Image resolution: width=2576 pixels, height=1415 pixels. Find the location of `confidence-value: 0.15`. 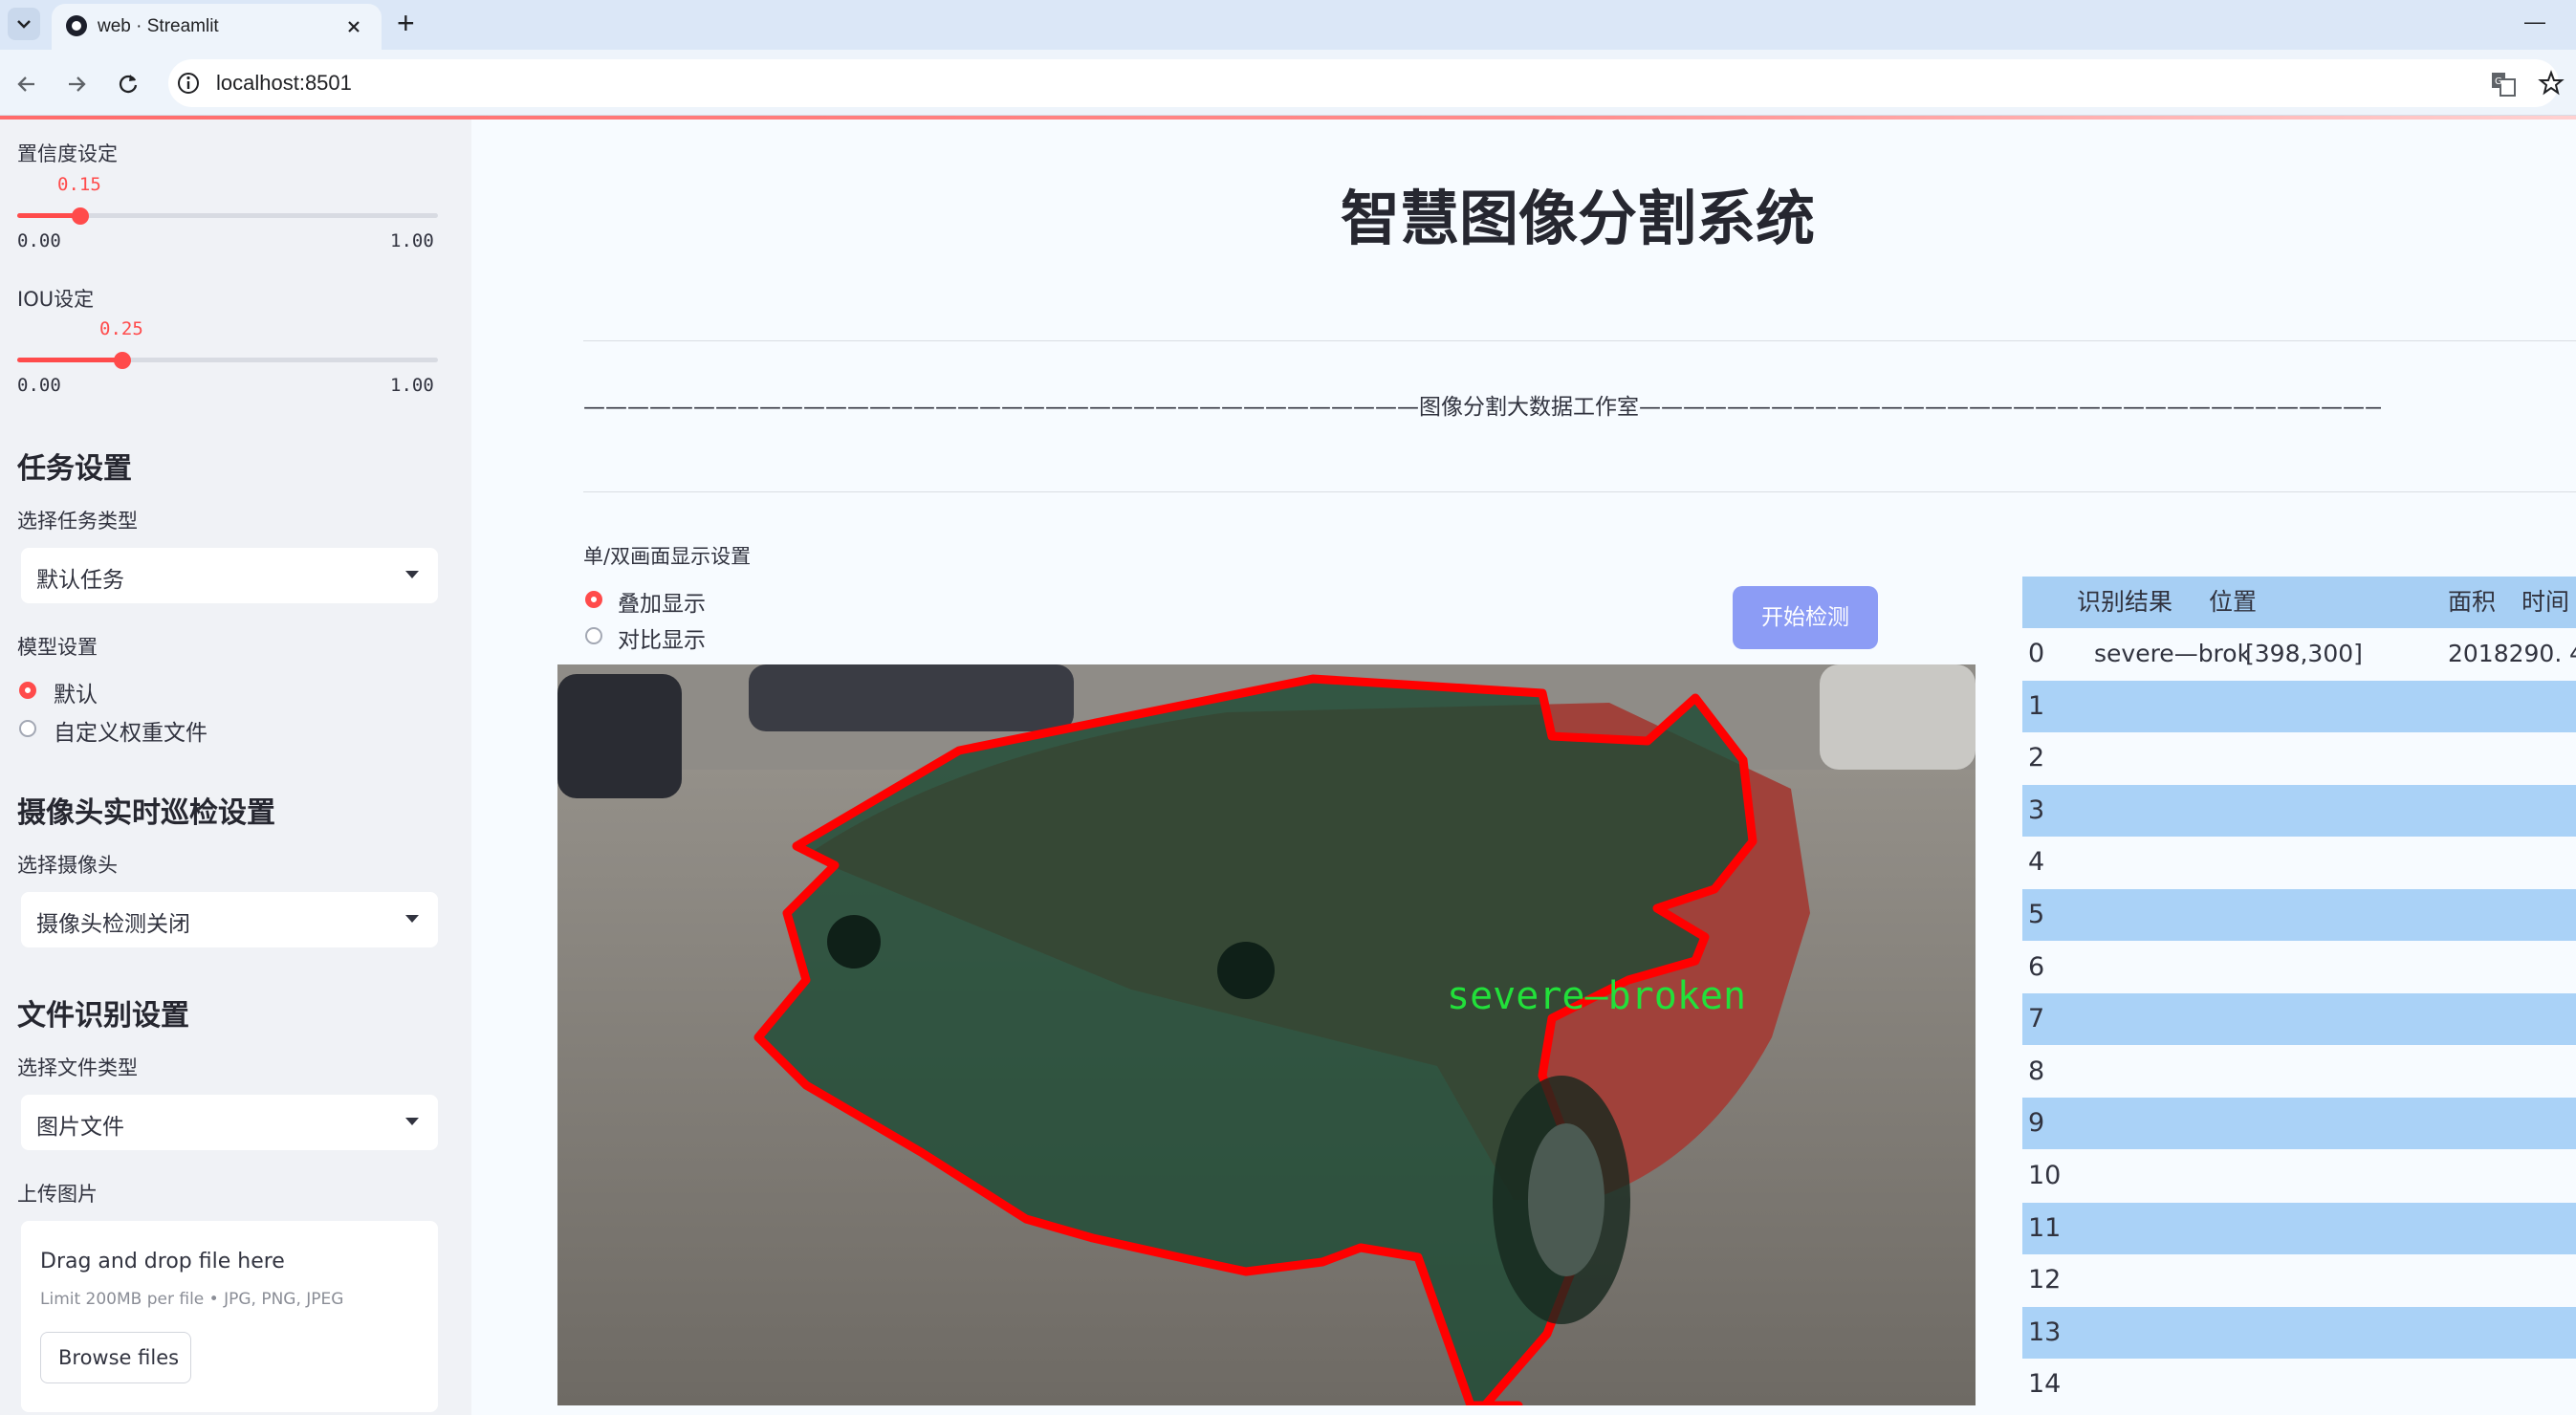

confidence-value: 0.15 is located at coordinates (79, 184).